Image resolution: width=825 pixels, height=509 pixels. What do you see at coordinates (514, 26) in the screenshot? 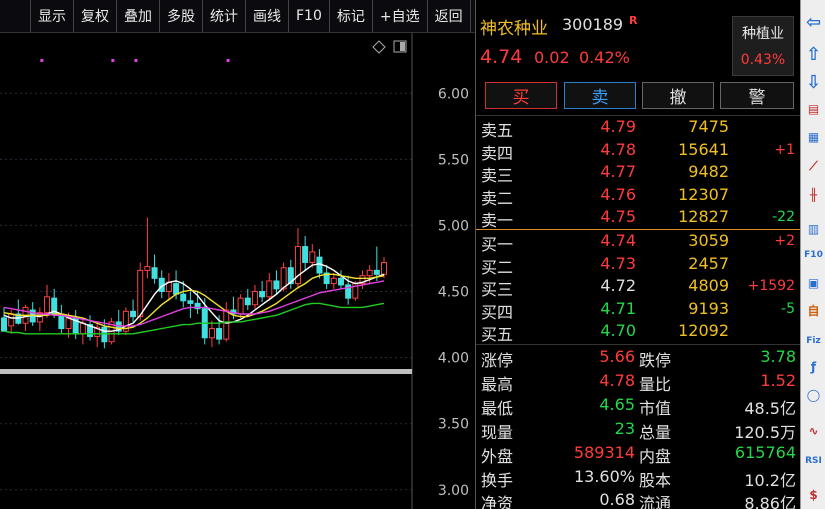
I see `stock-name: 神农种业` at bounding box center [514, 26].